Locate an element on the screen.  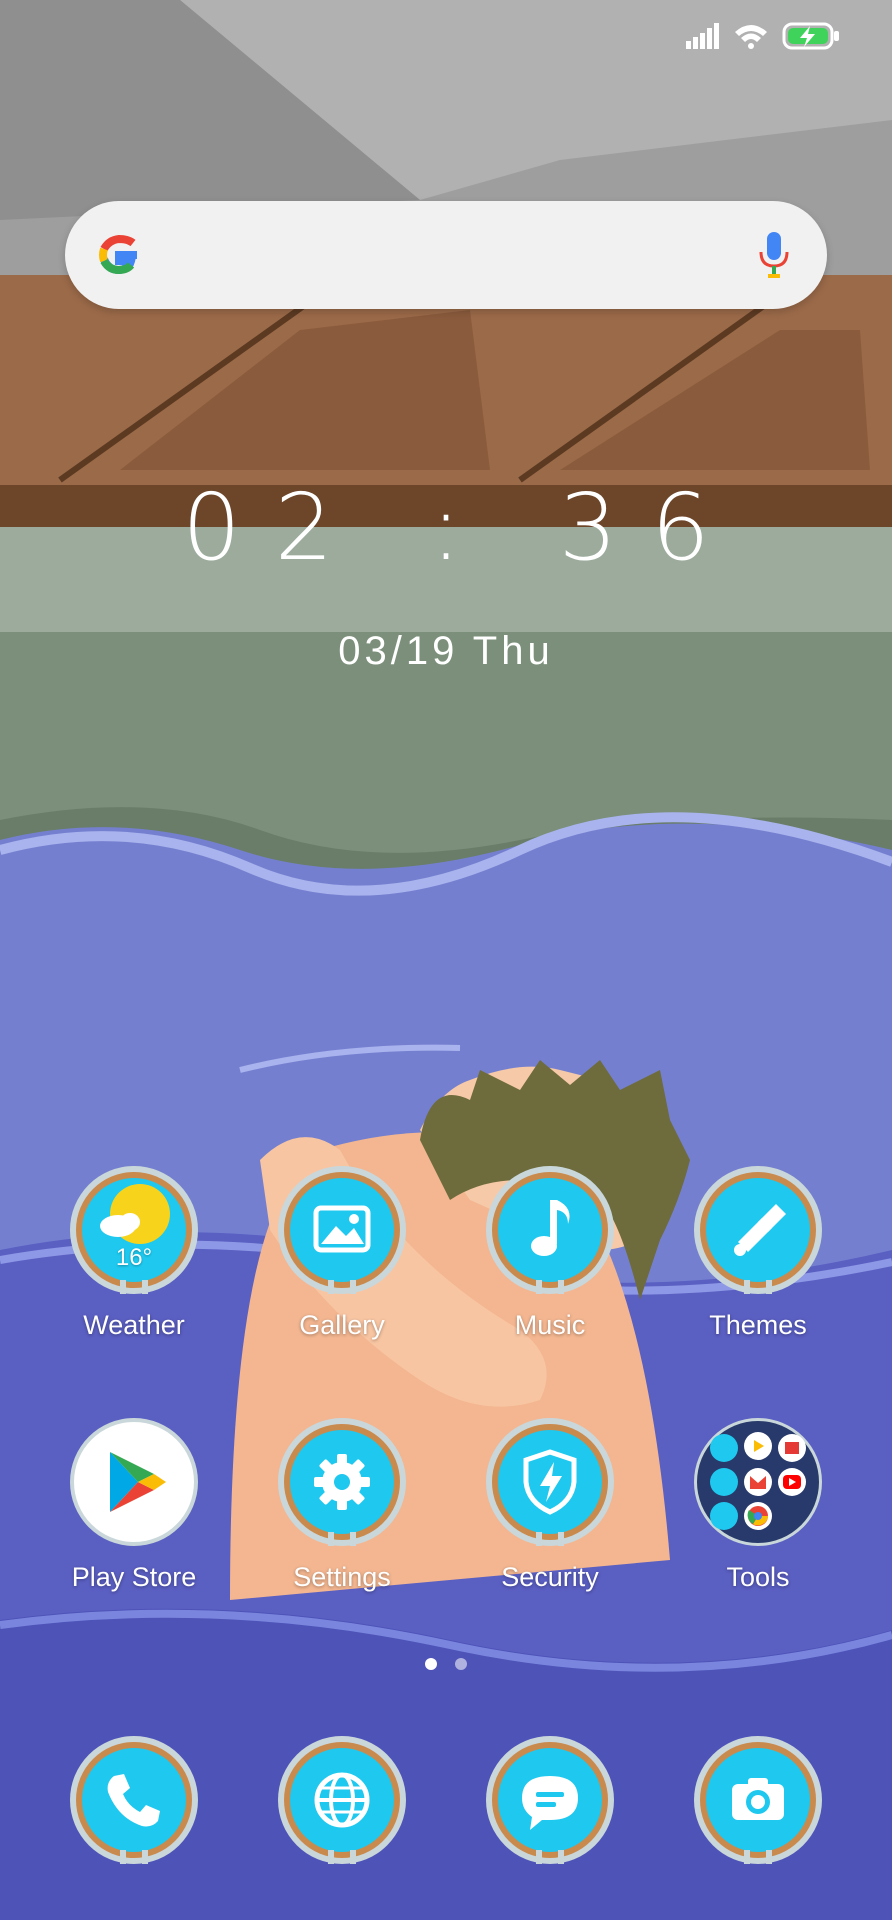
clock-time: 02 : 36 is located at coordinates (446, 528).